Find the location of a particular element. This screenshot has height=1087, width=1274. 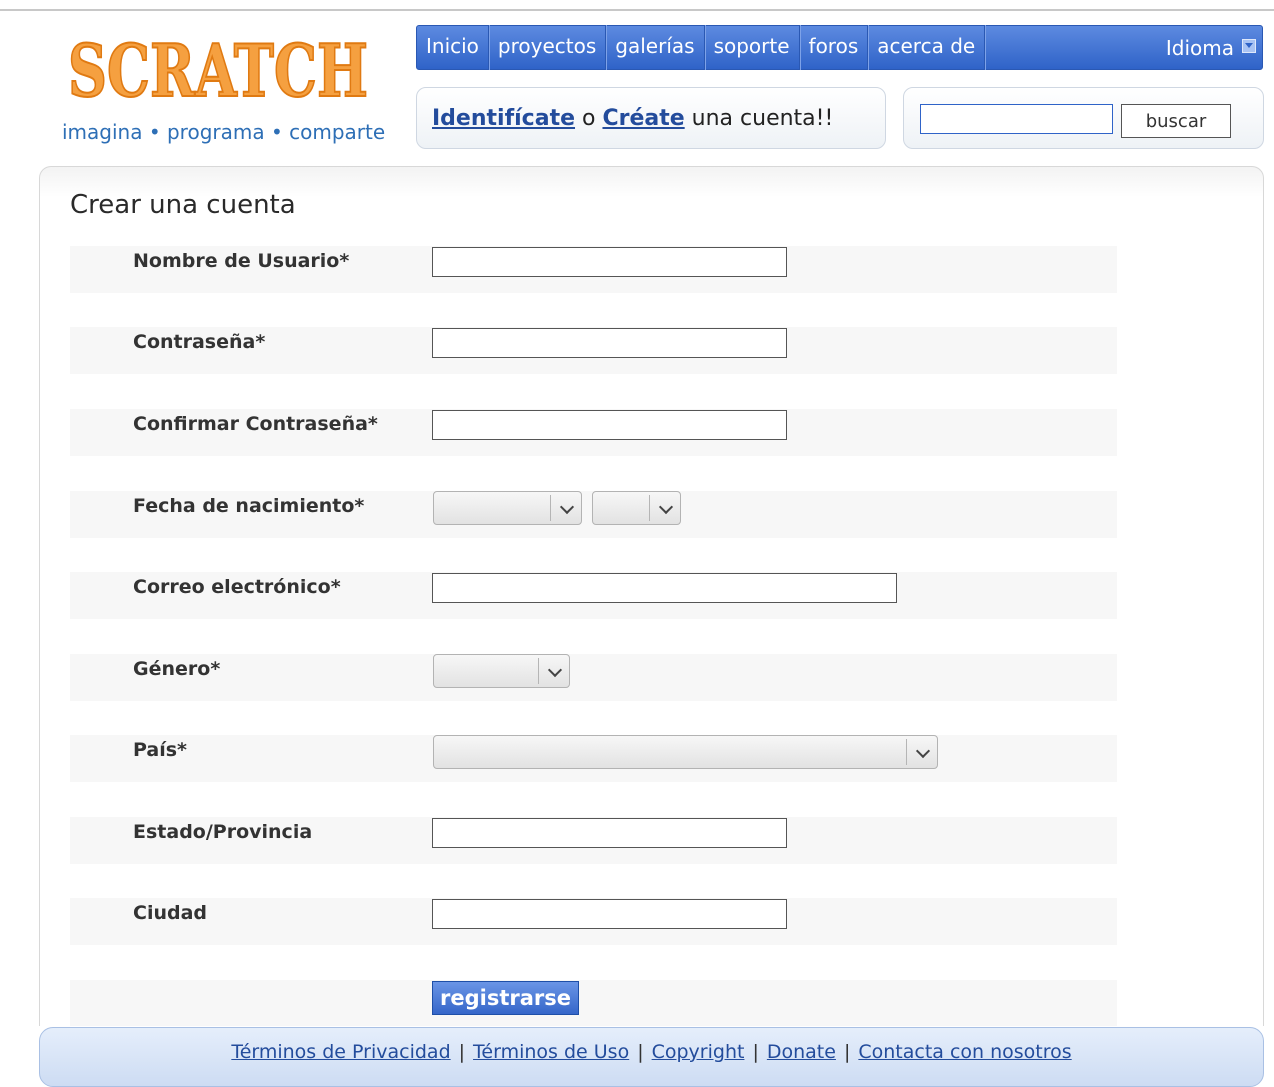

country-label: País* is located at coordinates (160, 750).